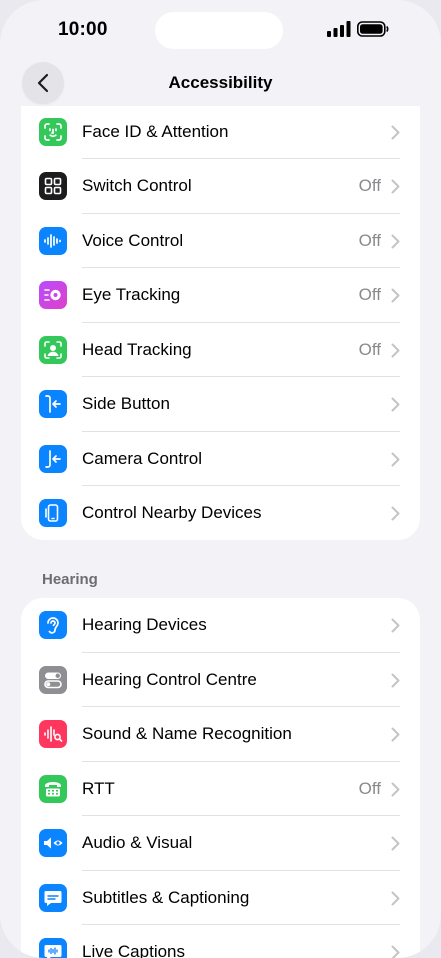  I want to click on row-label: Head Tracking, so click(137, 349).